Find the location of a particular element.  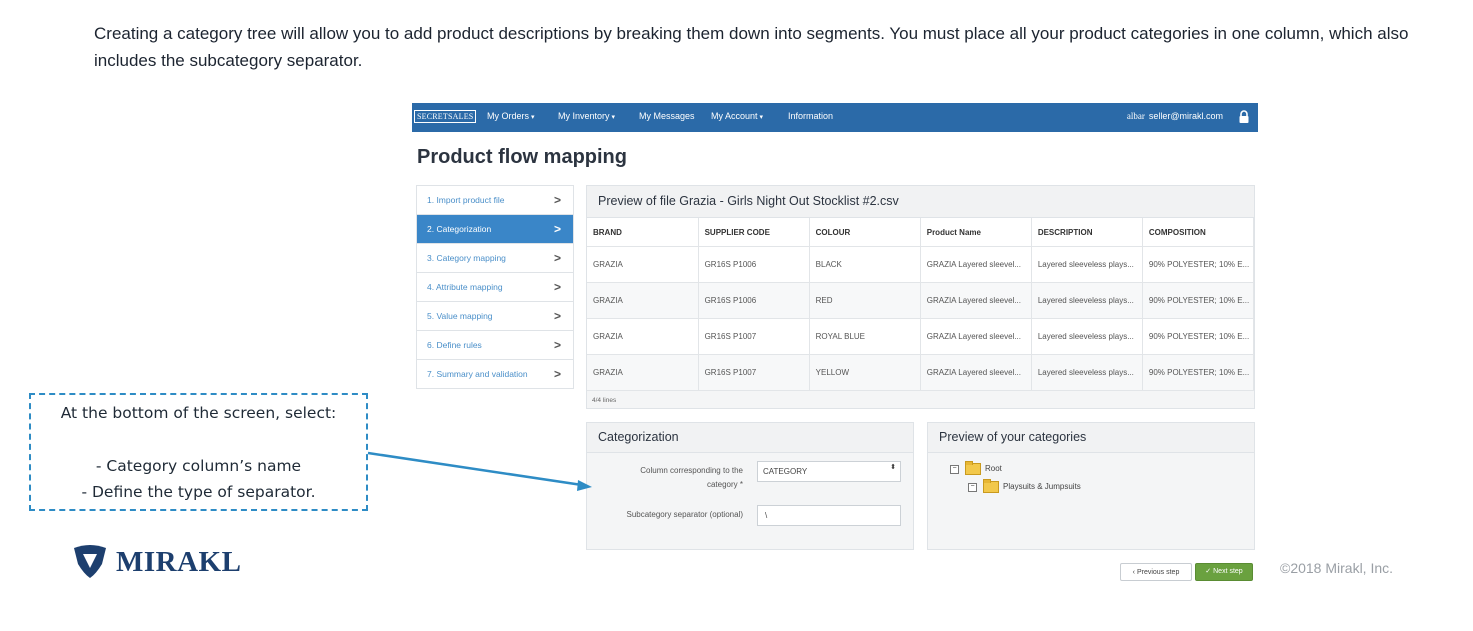

step-define-rules: 6. Define rules > is located at coordinates (495, 345).